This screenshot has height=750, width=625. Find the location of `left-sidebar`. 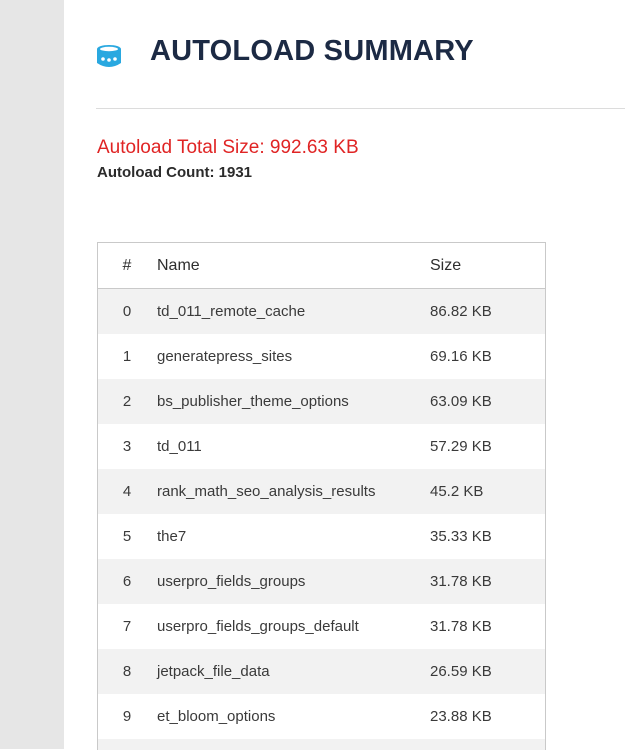

left-sidebar is located at coordinates (32, 374).